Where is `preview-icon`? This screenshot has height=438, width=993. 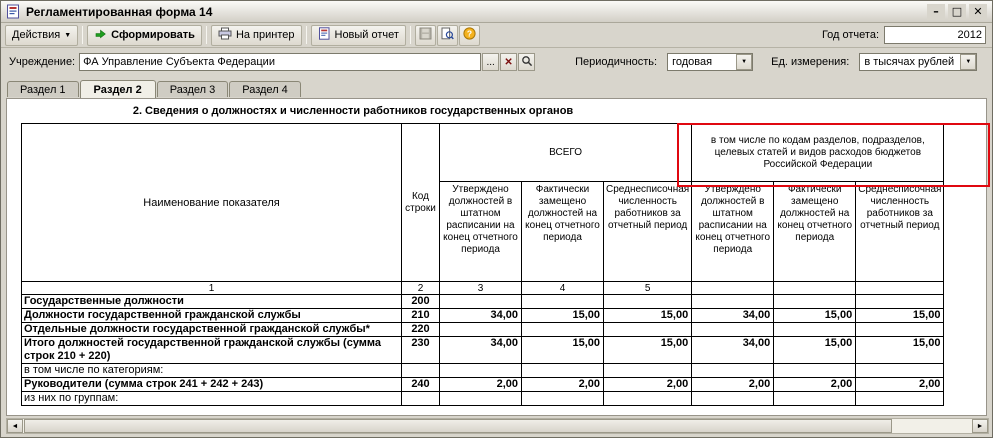 preview-icon is located at coordinates (447, 35).